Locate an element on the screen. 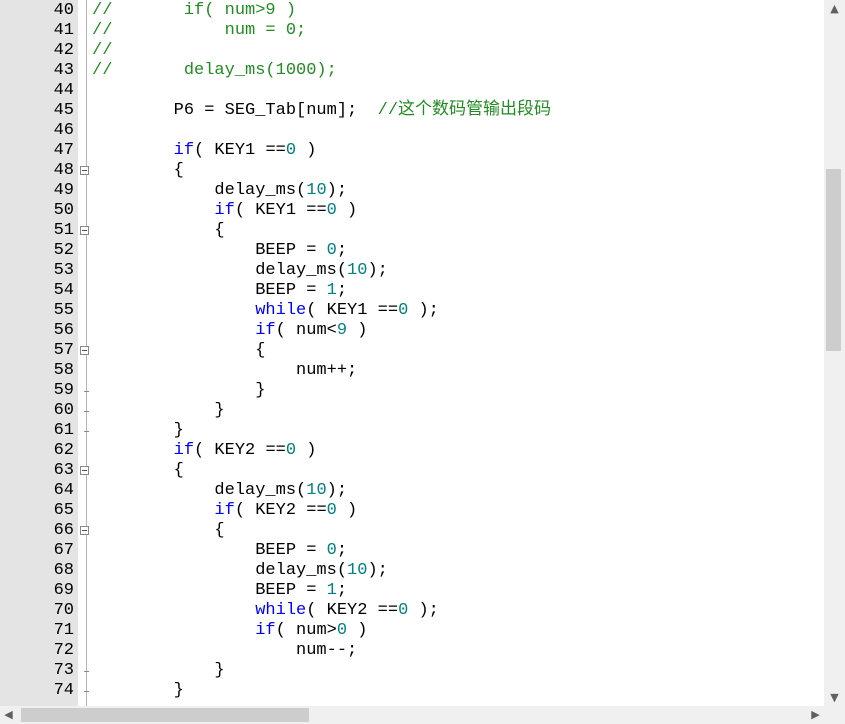  line-number: 47 is located at coordinates (63, 150).